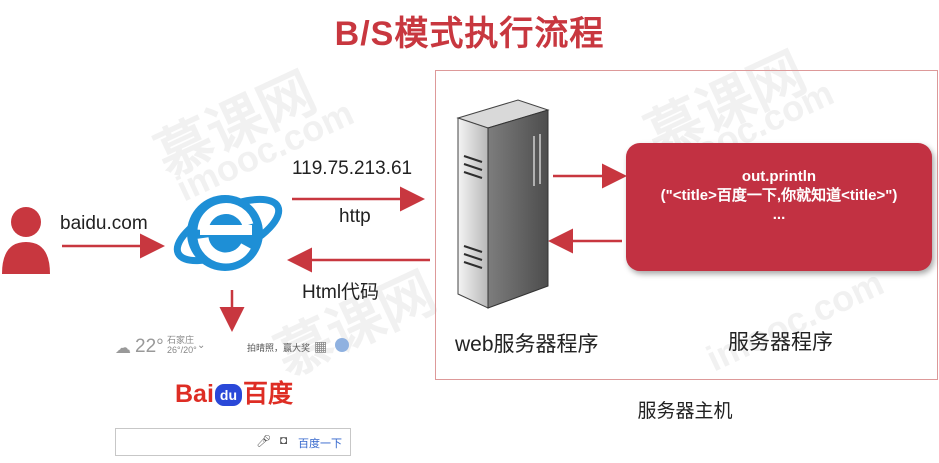 This screenshot has width=939, height=463. Describe the element at coordinates (123, 348) in the screenshot. I see `cloud-icon: ☁` at that location.